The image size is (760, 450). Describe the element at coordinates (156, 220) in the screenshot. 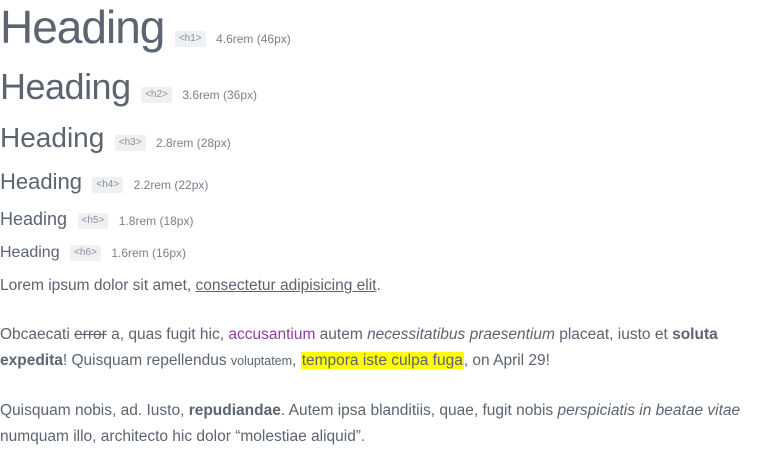

I see `size-label-h5: 1.8rem (18px)` at that location.